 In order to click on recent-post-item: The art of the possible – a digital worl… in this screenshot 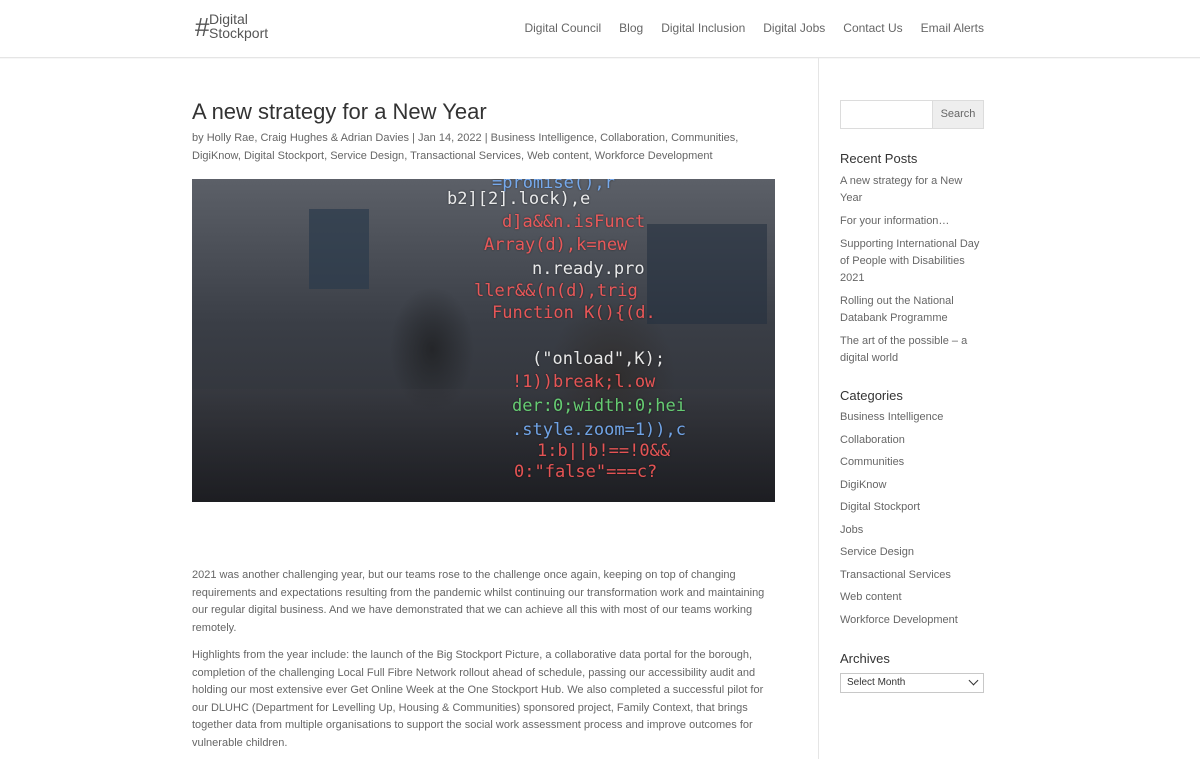, I will do `click(912, 350)`.